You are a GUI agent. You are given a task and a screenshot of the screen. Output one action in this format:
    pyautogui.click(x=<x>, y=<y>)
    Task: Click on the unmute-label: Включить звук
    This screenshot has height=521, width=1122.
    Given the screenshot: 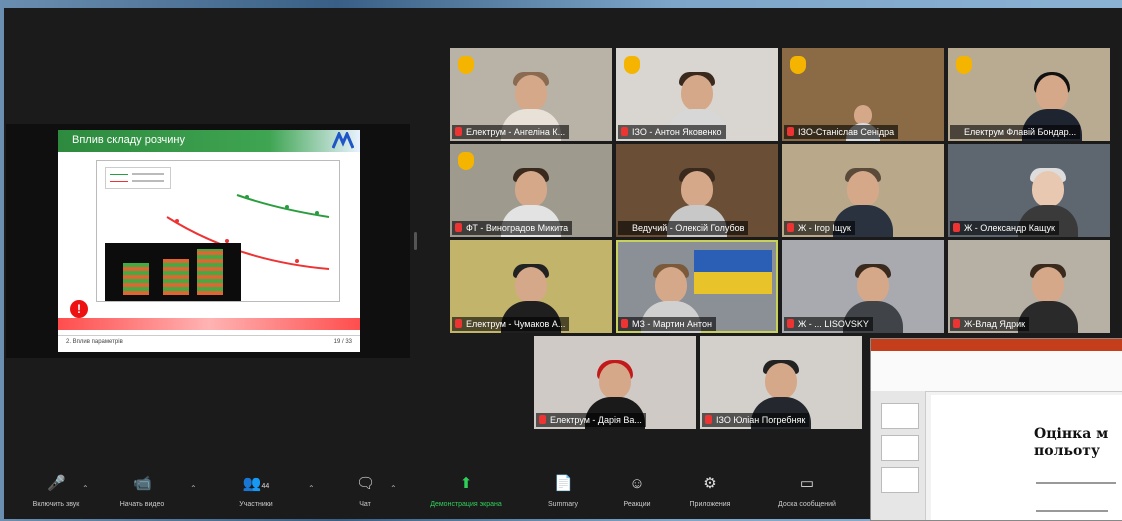 What is the action you would take?
    pyautogui.click(x=56, y=504)
    